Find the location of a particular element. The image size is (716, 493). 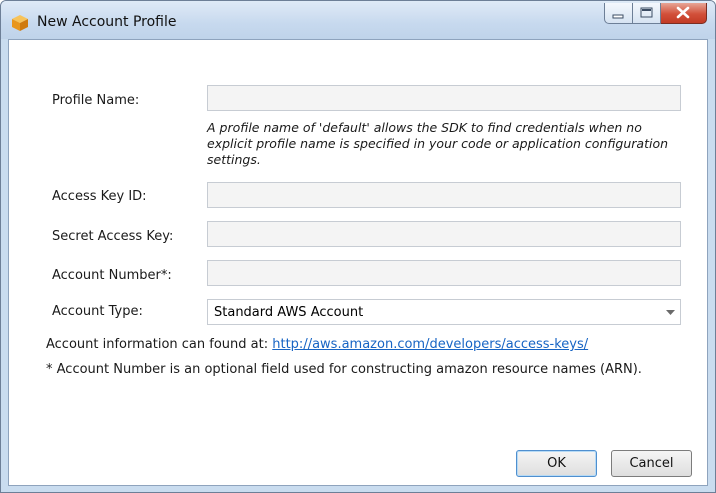

cancel-button: Cancel is located at coordinates (651, 463).